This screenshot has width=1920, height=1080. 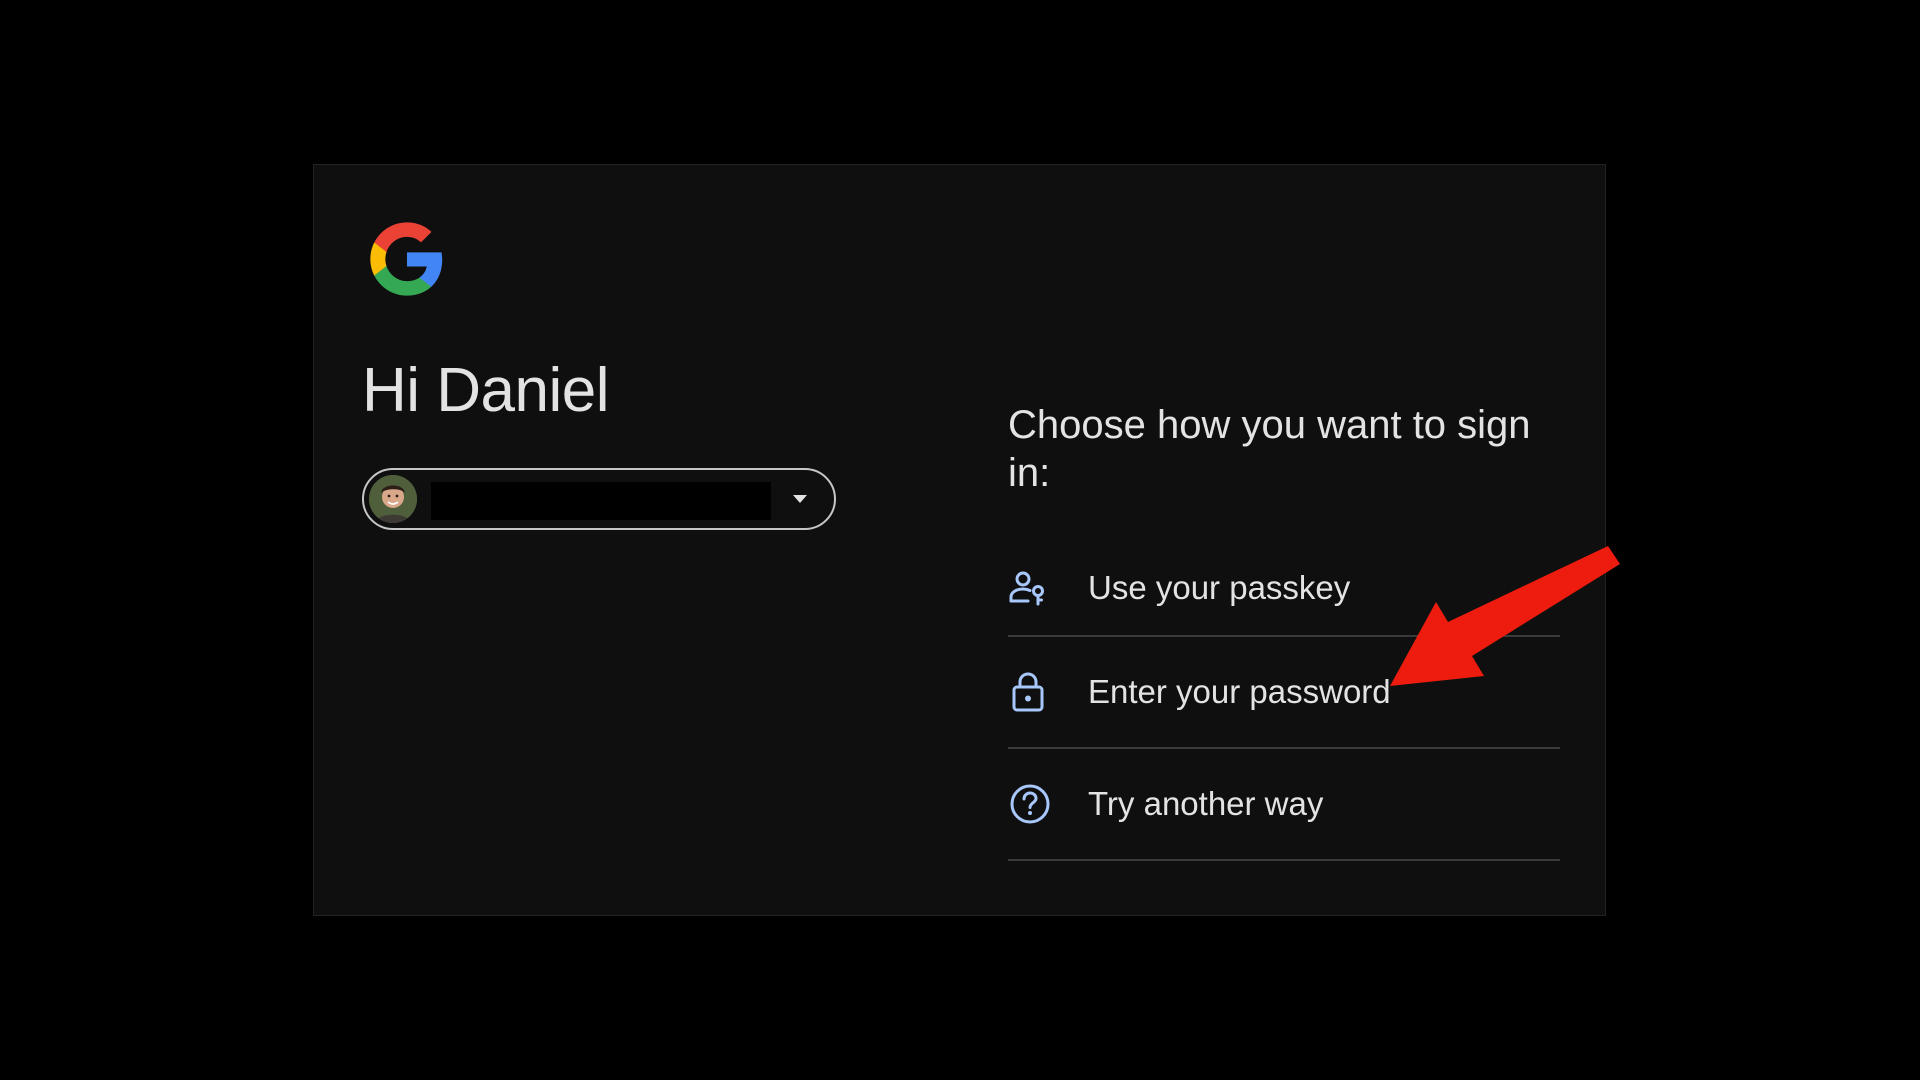 What do you see at coordinates (1206, 803) in the screenshot?
I see `option-label: Try another way` at bounding box center [1206, 803].